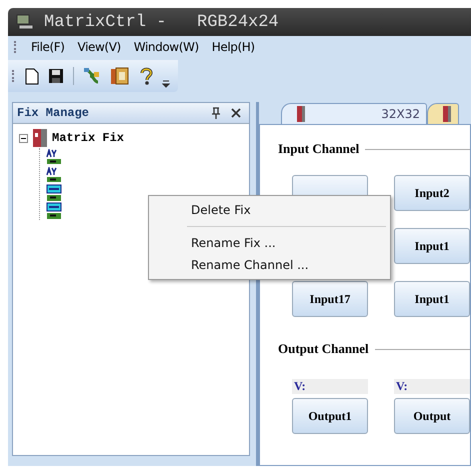 The height and width of the screenshot is (467, 471). Describe the element at coordinates (432, 193) in the screenshot. I see `input-button: Input2` at that location.